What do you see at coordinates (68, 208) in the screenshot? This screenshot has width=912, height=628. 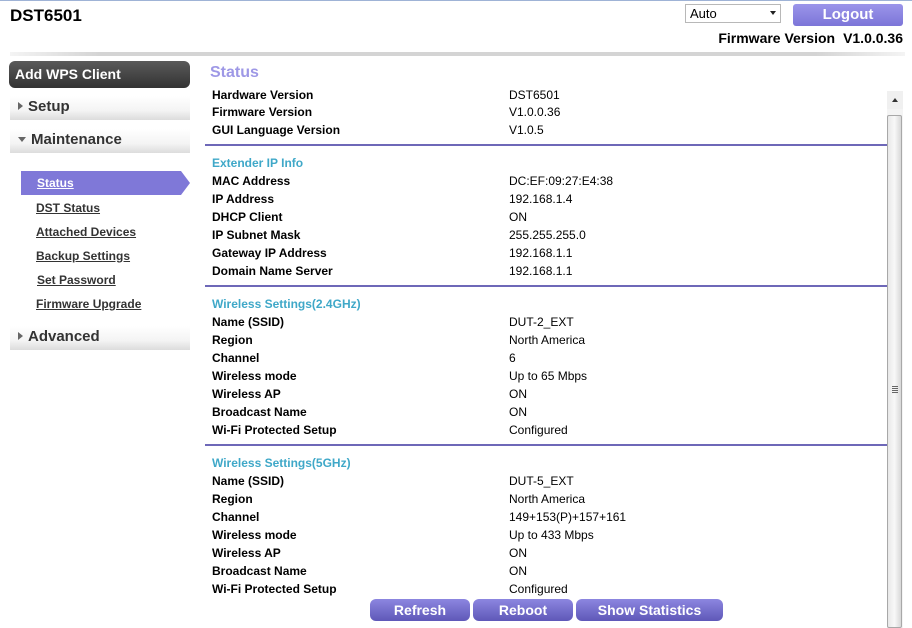 I see `sidebar-item-dst-status: DST Status` at bounding box center [68, 208].